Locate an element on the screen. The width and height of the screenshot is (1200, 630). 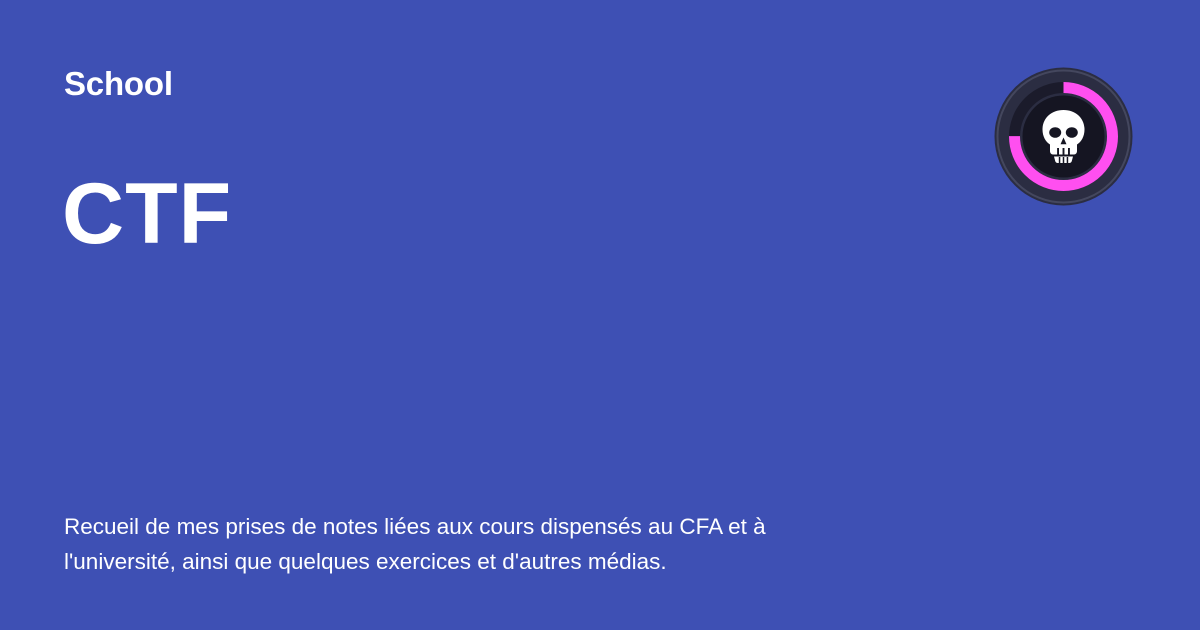
site-logo is located at coordinates (1063, 136).